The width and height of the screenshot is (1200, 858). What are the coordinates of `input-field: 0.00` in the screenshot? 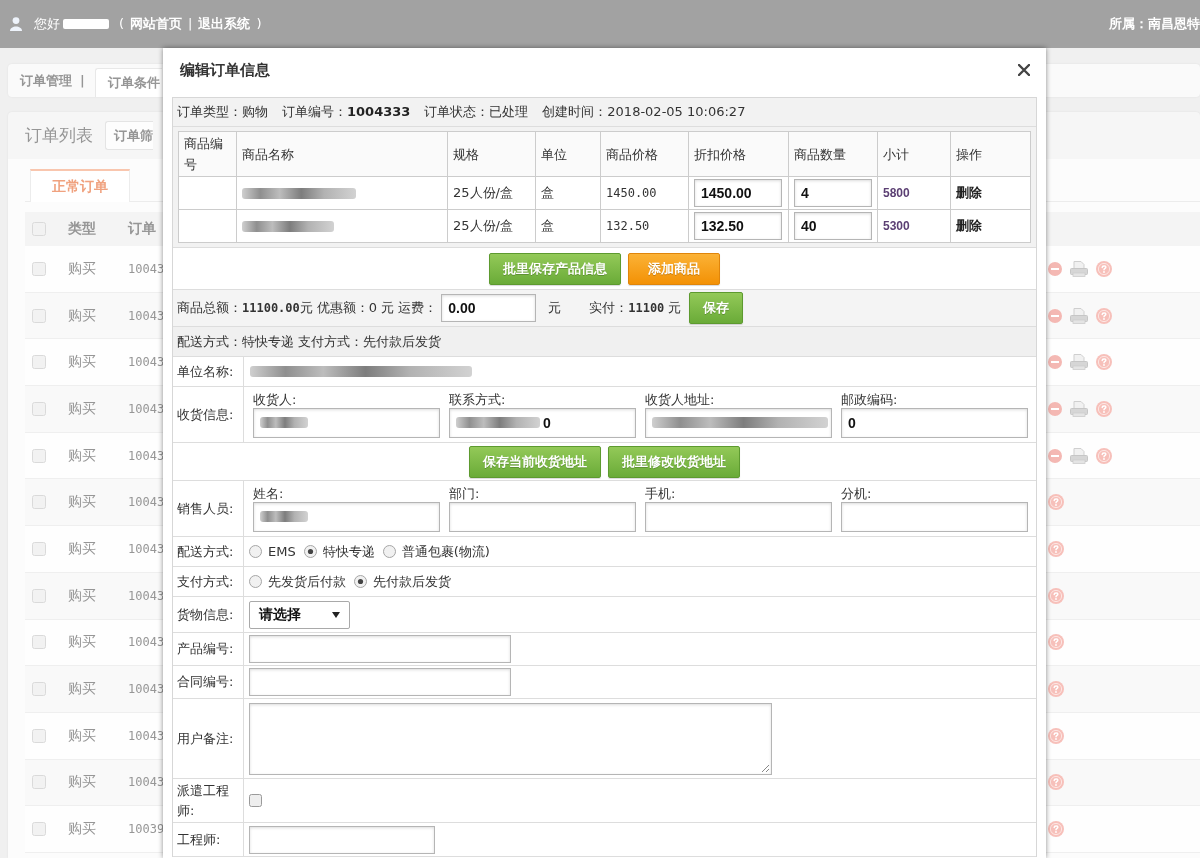 It's located at (489, 308).